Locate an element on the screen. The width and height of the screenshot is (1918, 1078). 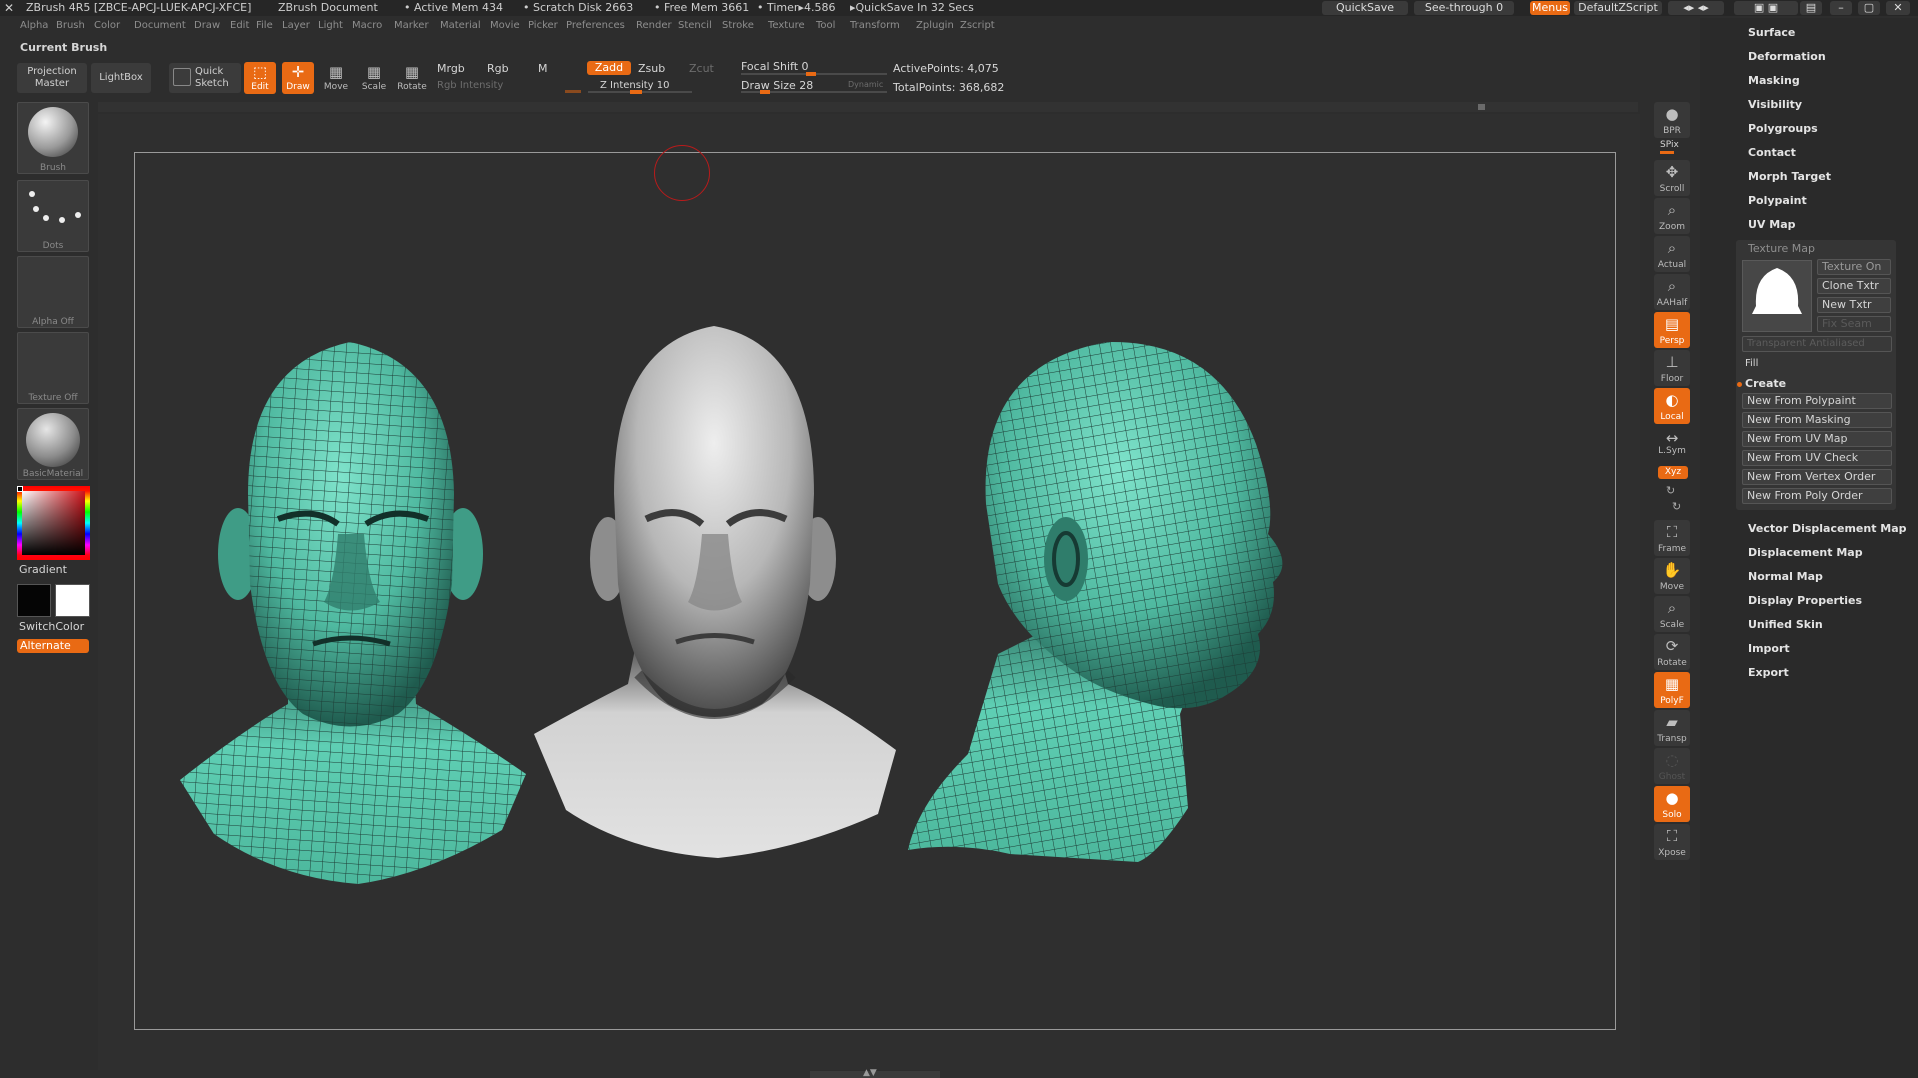
close-icon: ✕ is located at coordinates (1898, 8).